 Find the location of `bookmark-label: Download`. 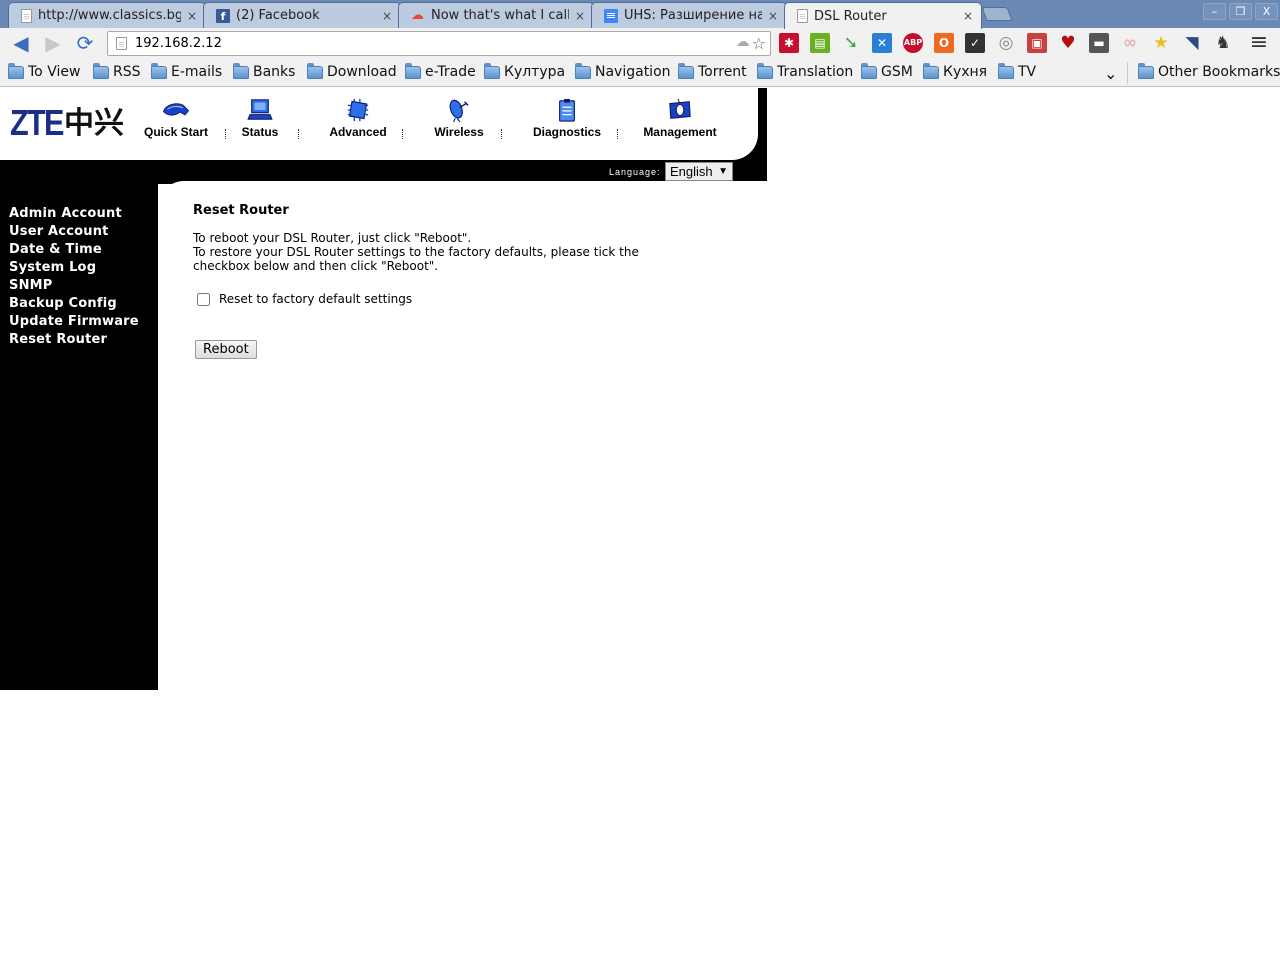

bookmark-label: Download is located at coordinates (362, 72).